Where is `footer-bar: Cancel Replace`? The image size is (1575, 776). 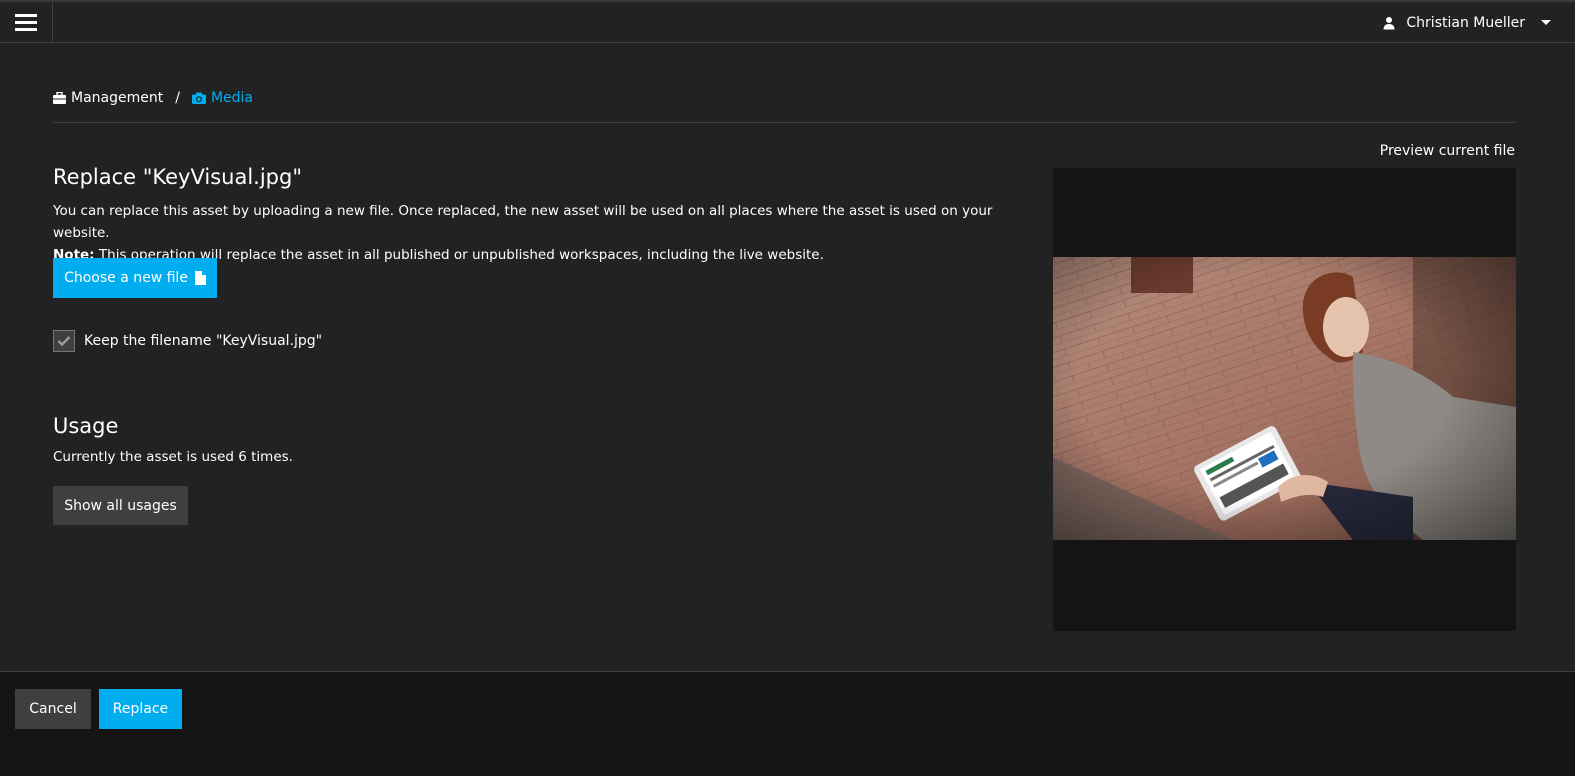
footer-bar: Cancel Replace is located at coordinates (787, 723).